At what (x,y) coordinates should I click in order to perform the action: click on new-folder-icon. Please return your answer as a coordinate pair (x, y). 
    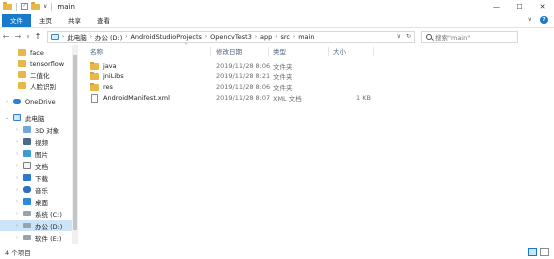
    Looking at the image, I should click on (35, 5).